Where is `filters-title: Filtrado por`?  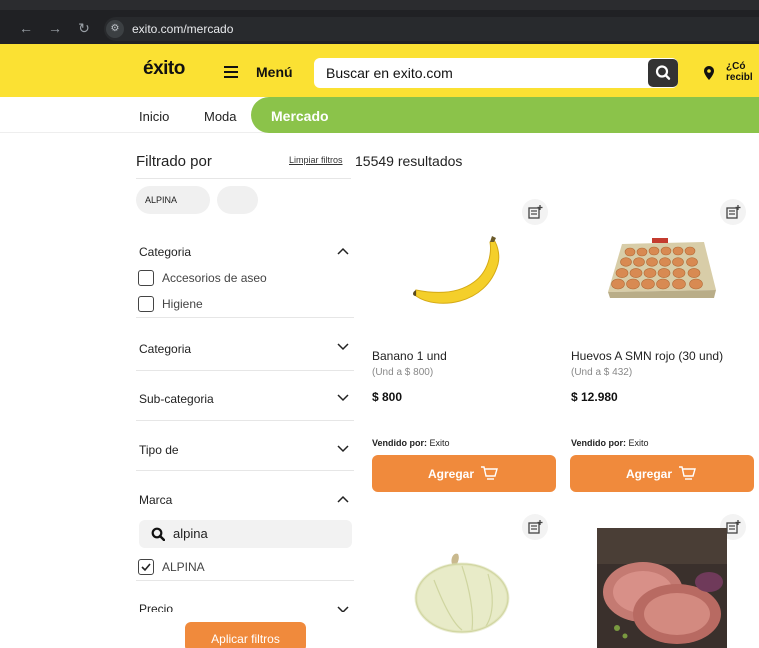
filters-title: Filtrado por is located at coordinates (174, 161).